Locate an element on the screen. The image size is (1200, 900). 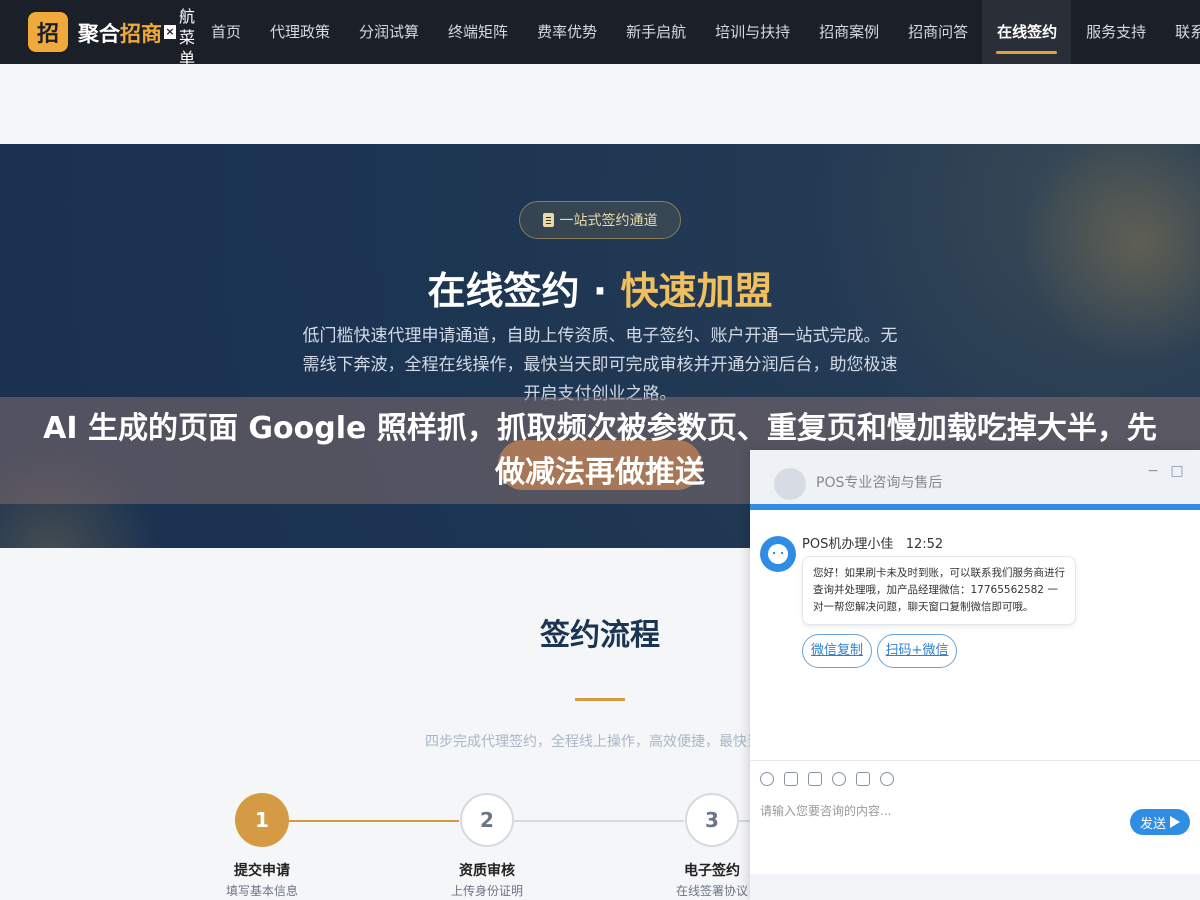
nav-menu-char: 单 is located at coordinates (186, 56).